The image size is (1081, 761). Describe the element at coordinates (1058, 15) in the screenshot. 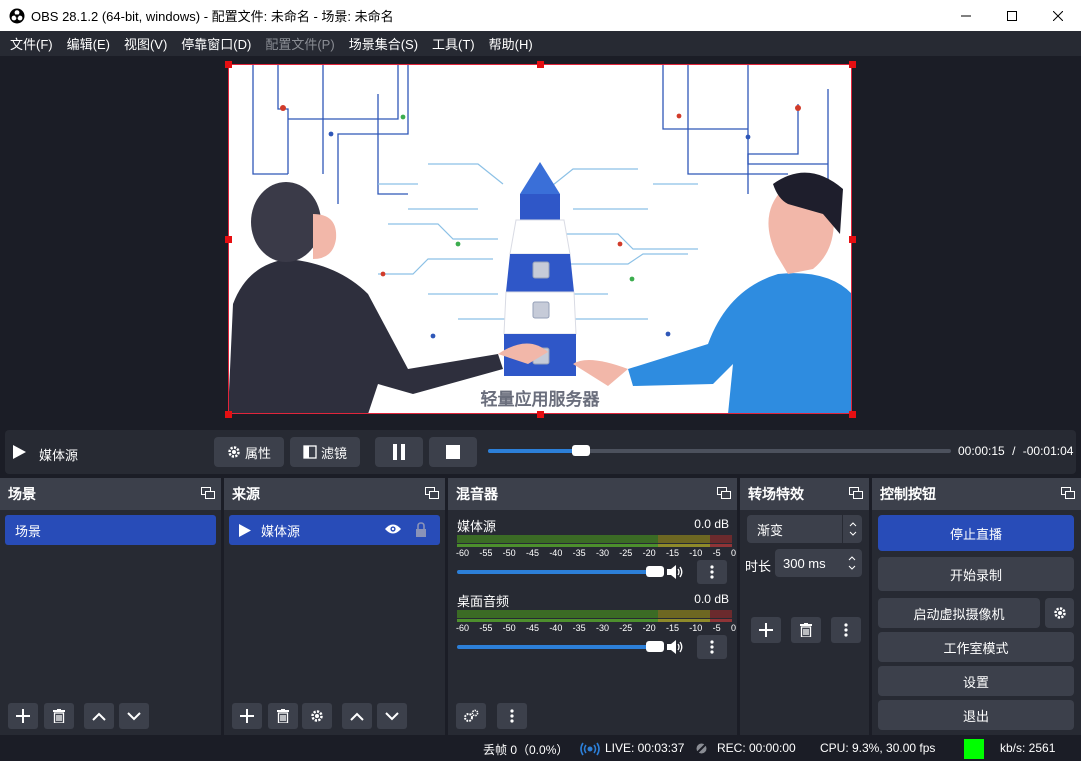

I see `close-button` at that location.